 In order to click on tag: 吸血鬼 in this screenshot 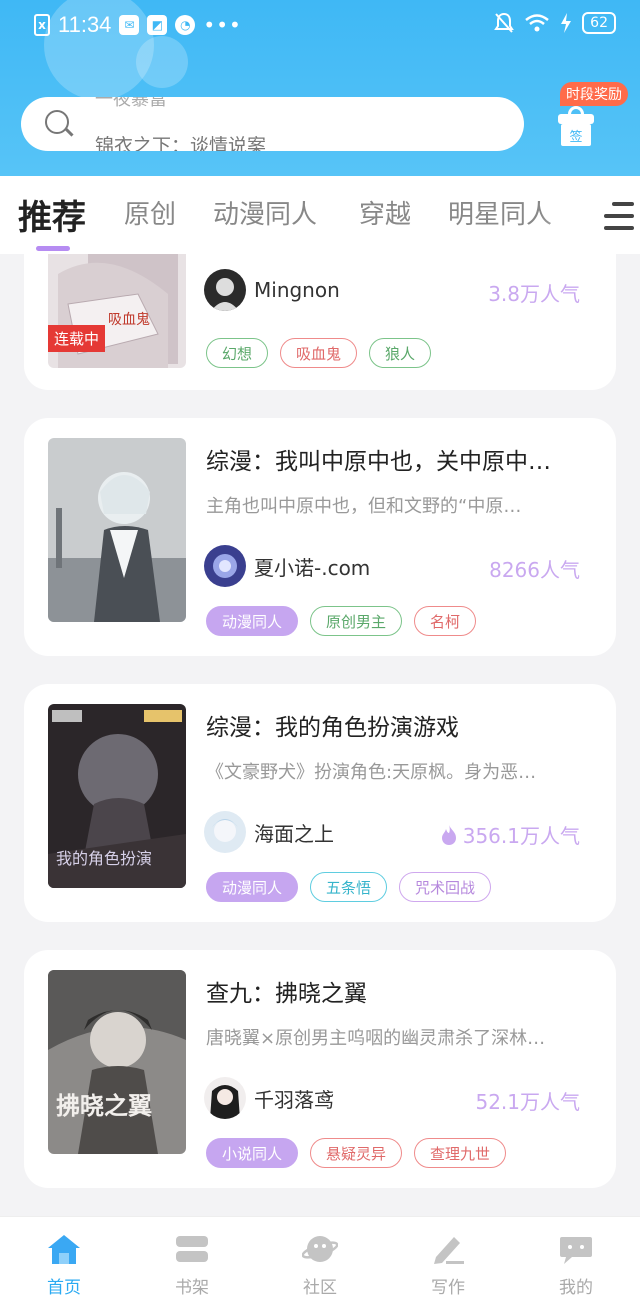, I will do `click(319, 353)`.